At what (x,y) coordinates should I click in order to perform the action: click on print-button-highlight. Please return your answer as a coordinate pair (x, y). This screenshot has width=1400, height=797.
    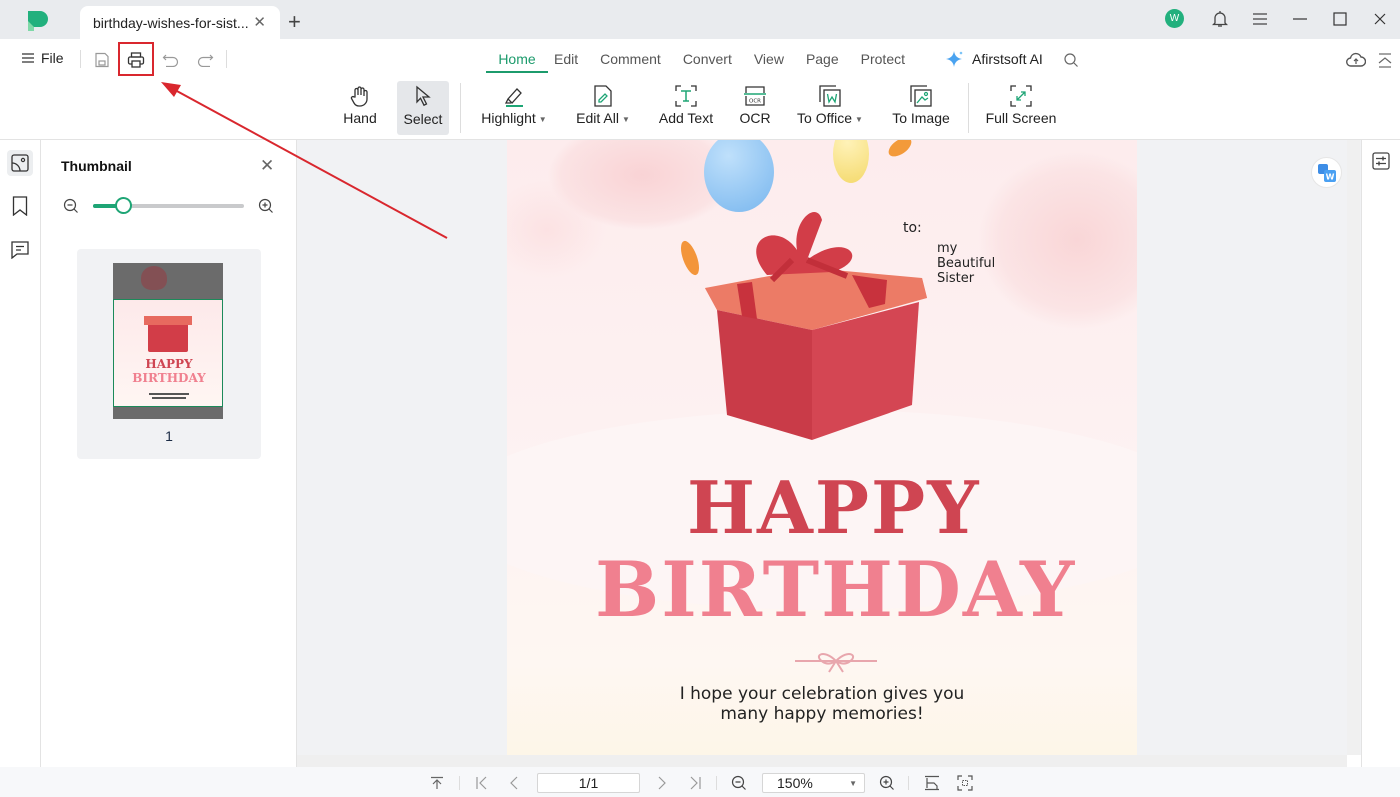
    Looking at the image, I should click on (136, 59).